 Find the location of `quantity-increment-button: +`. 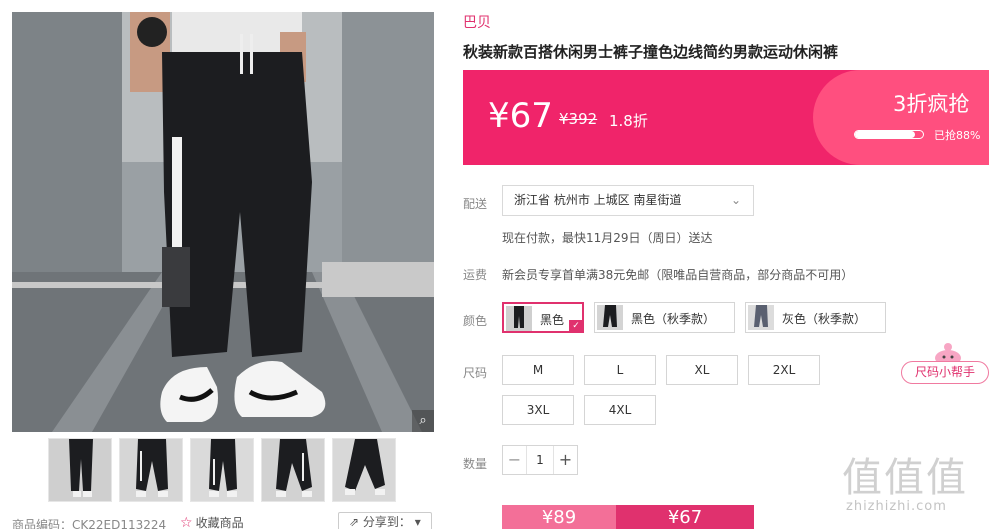

quantity-increment-button: + is located at coordinates (565, 460).